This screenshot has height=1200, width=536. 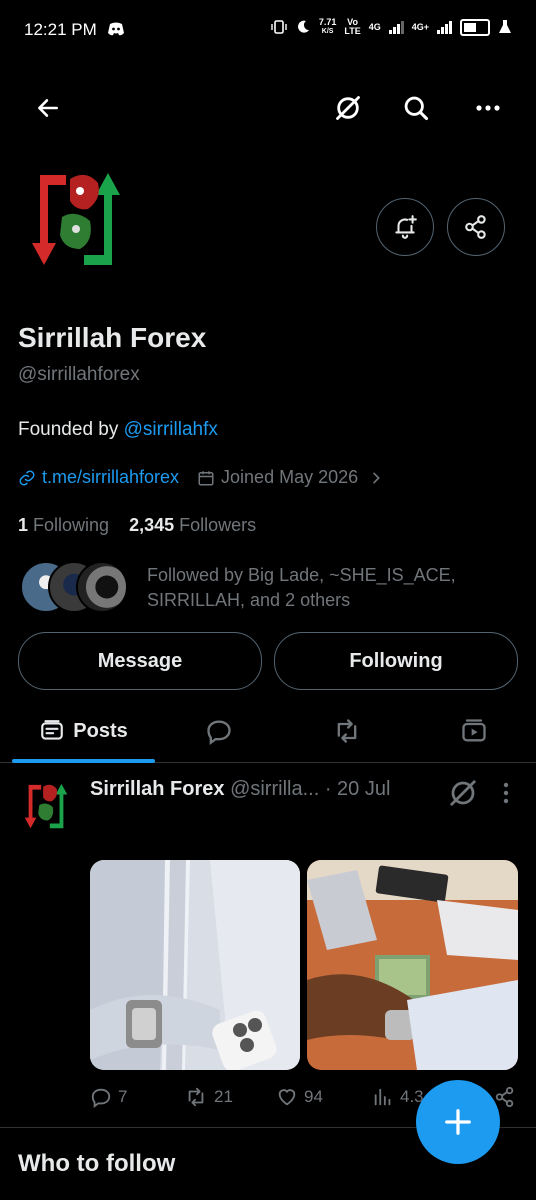 What do you see at coordinates (112, 337) in the screenshot?
I see `profile-name: Sirrillah Forex` at bounding box center [112, 337].